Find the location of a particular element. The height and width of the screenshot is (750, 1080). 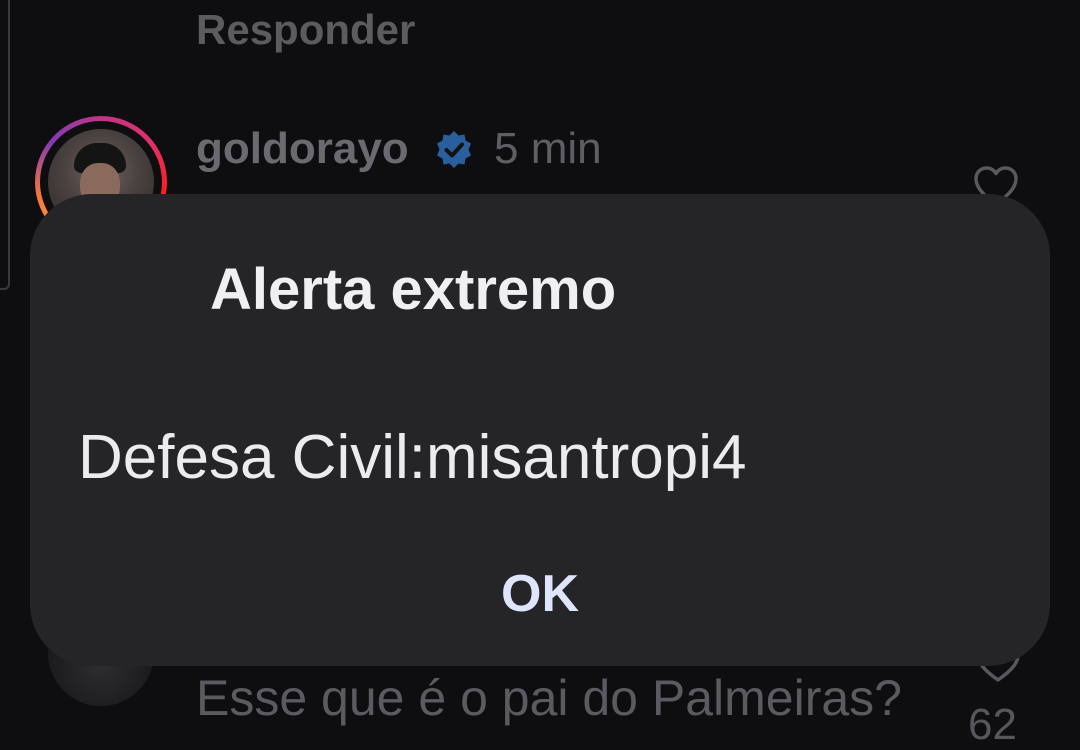

alert-message: Defesa Civil:misantropi4 is located at coordinates (412, 457).